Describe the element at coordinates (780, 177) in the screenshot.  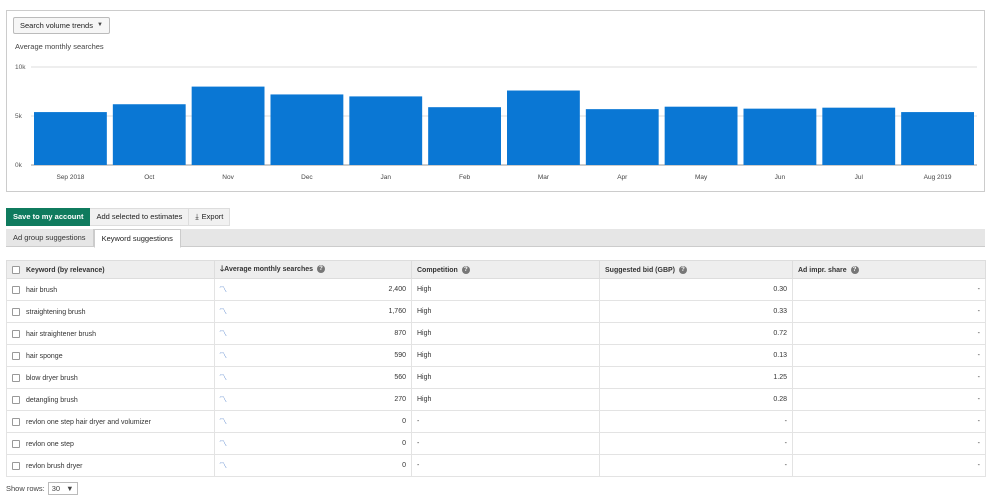
I see `x-tick-label: Jun` at that location.